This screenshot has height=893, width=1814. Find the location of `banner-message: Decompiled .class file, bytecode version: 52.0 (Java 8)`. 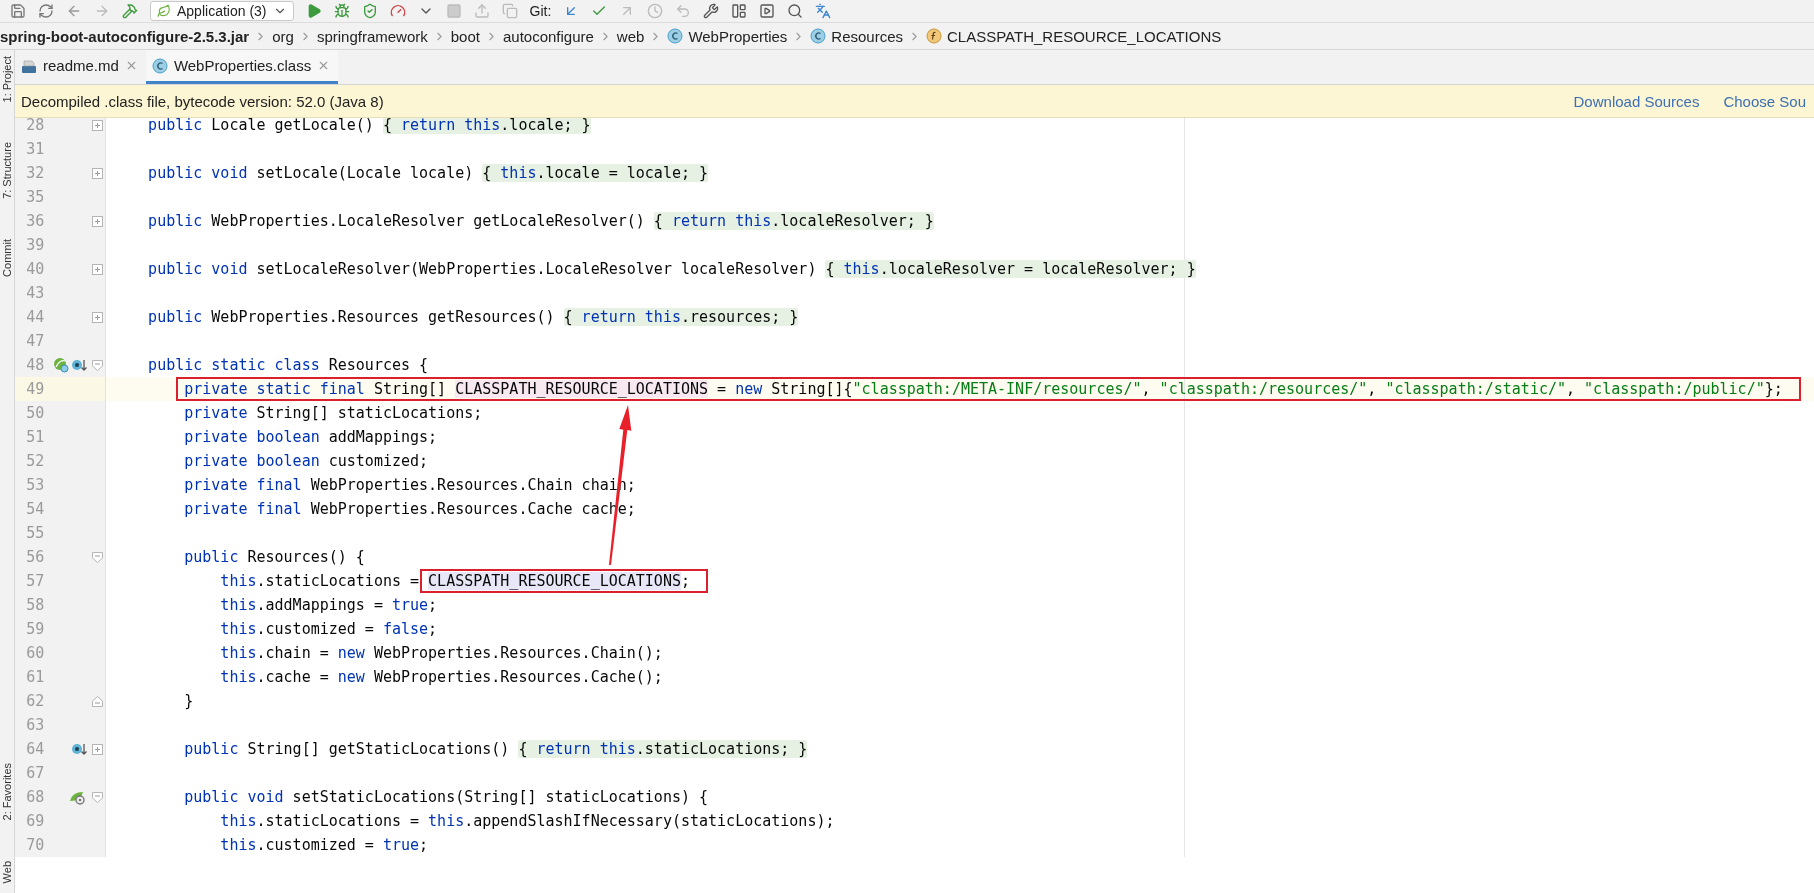

banner-message: Decompiled .class file, bytecode version: 52.0 (Java 8) is located at coordinates (203, 101).